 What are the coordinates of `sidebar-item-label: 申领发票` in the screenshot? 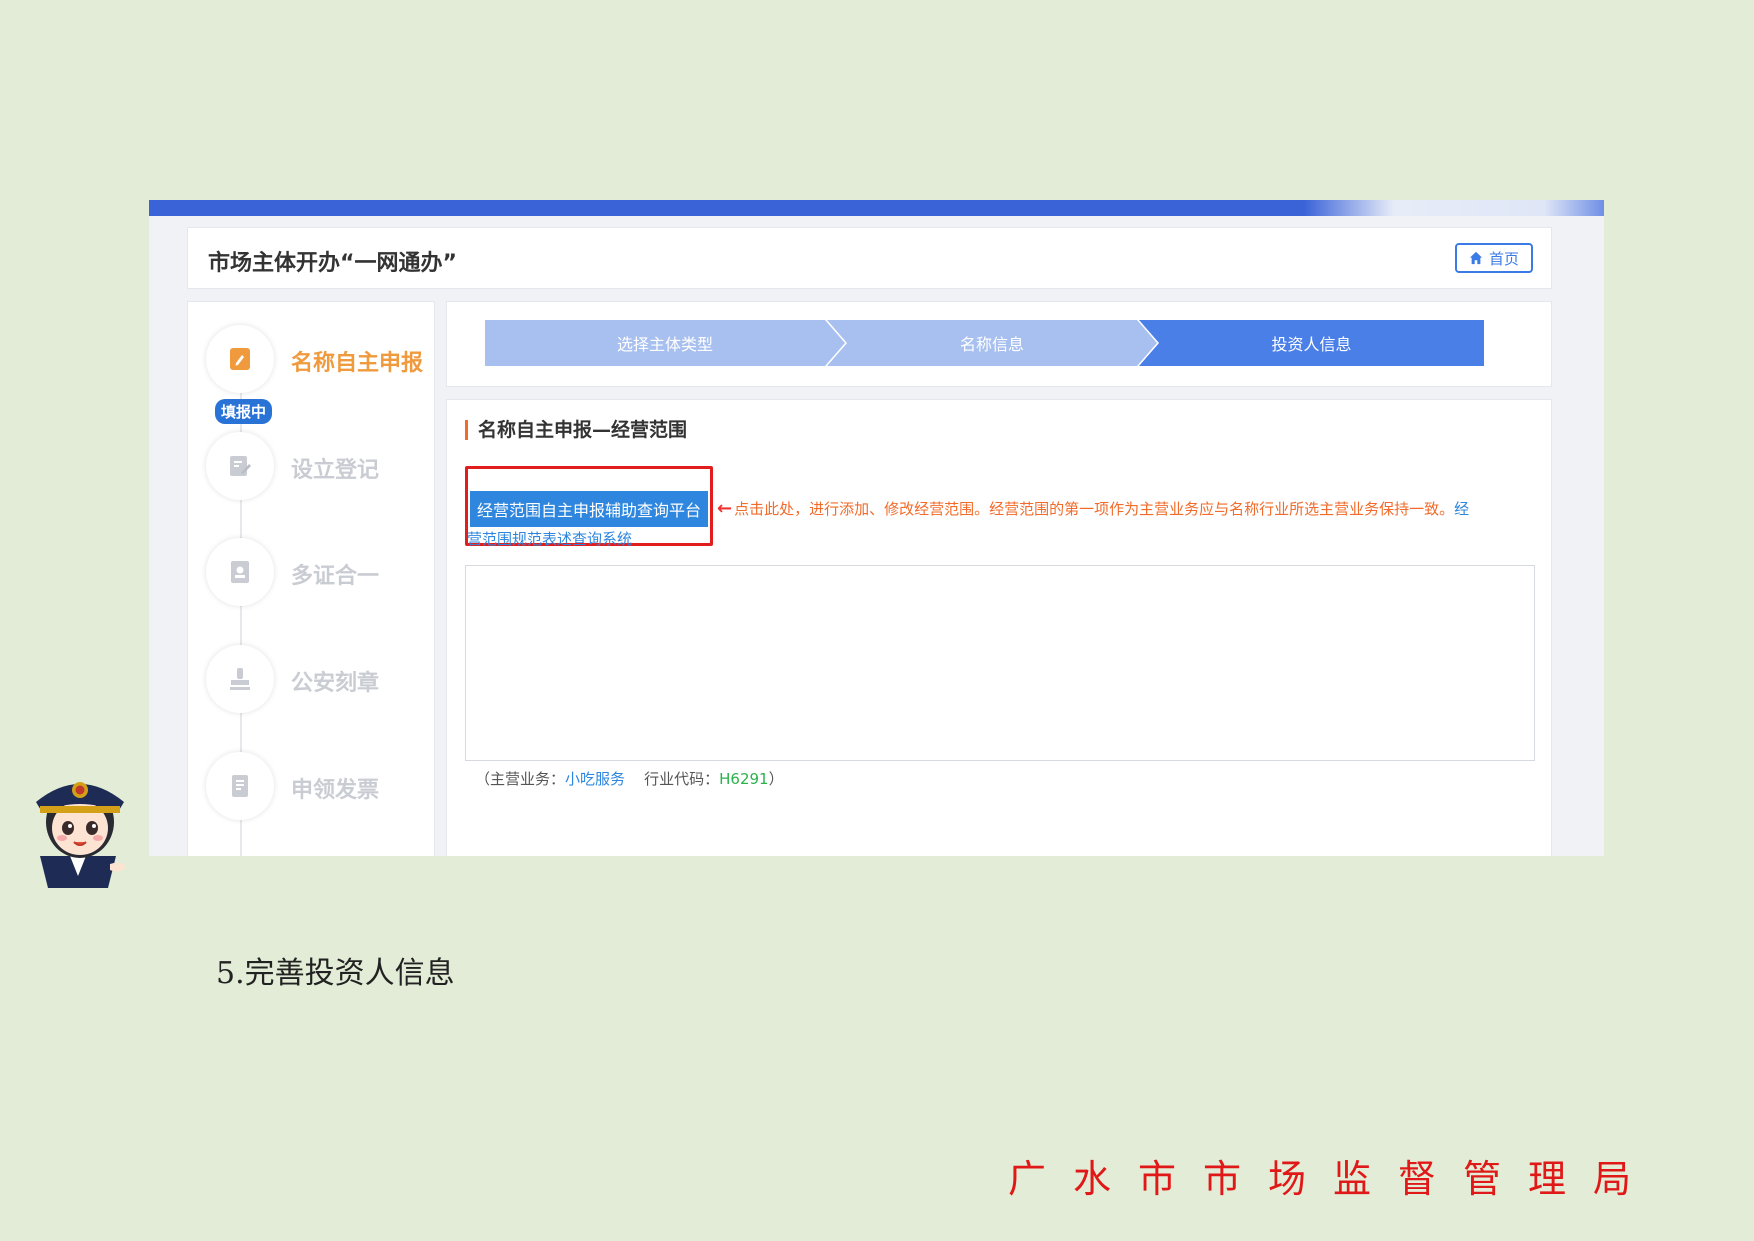 It's located at (335, 790).